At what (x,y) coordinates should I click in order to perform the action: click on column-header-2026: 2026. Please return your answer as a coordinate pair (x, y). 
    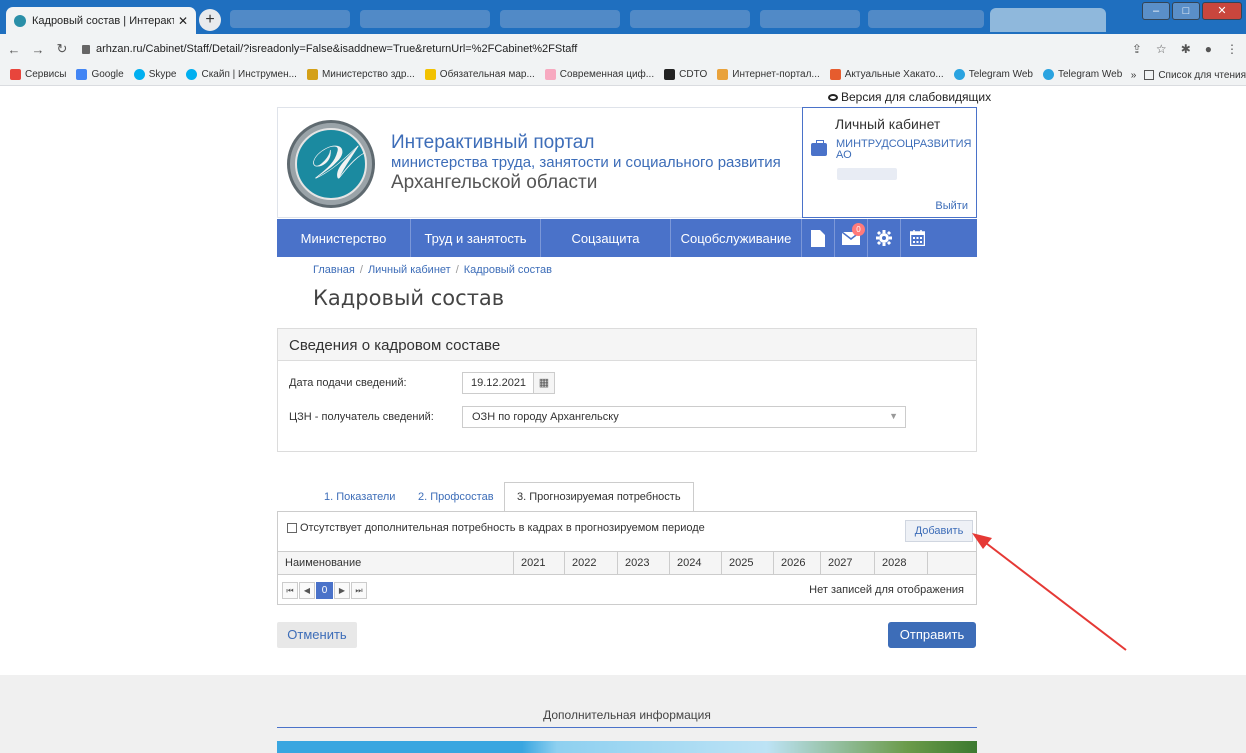
    Looking at the image, I should click on (797, 563).